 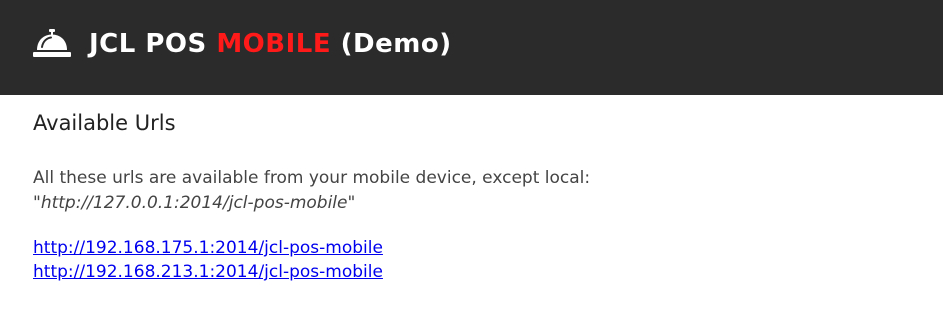 I want to click on service-bell-icon, so click(x=52, y=43).